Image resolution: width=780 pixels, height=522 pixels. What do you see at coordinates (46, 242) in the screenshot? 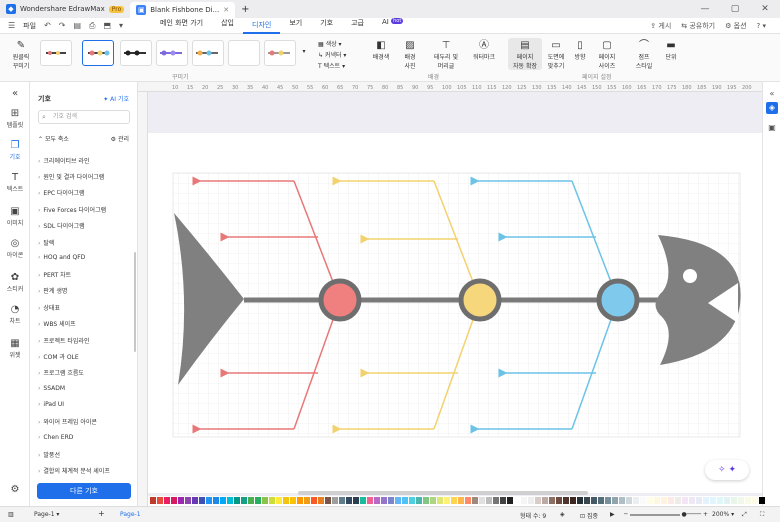
I see `library-item: 탈렉` at bounding box center [46, 242].